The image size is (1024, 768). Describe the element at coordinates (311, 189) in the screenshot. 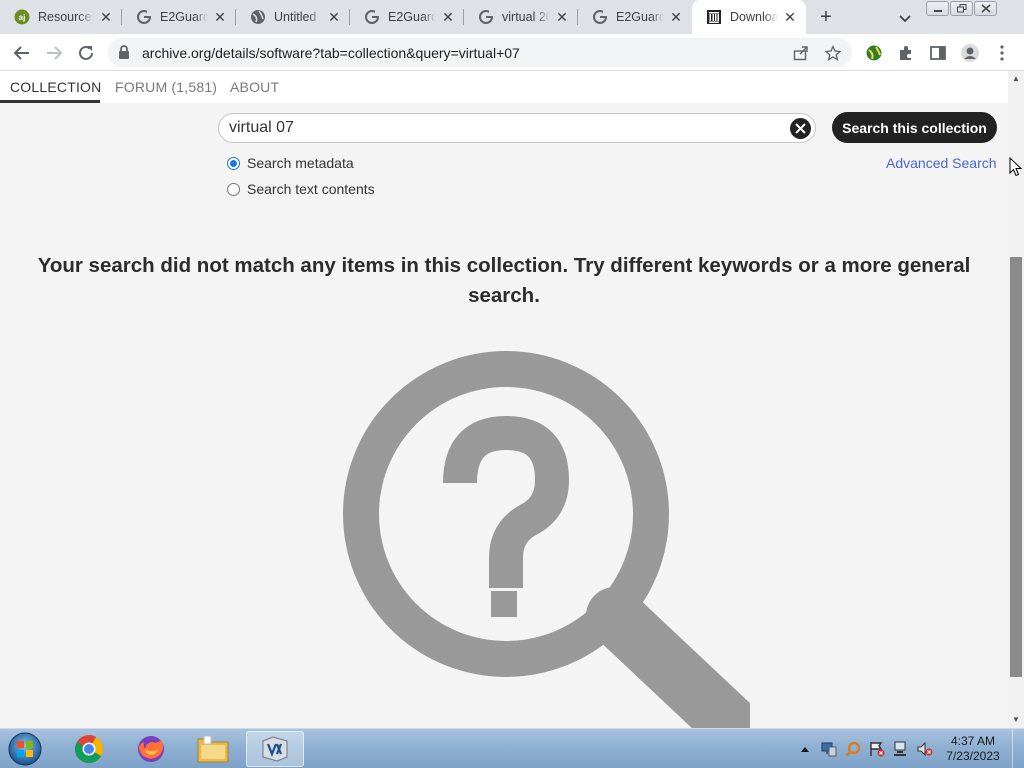

I see `radio-label: Search text contents` at that location.